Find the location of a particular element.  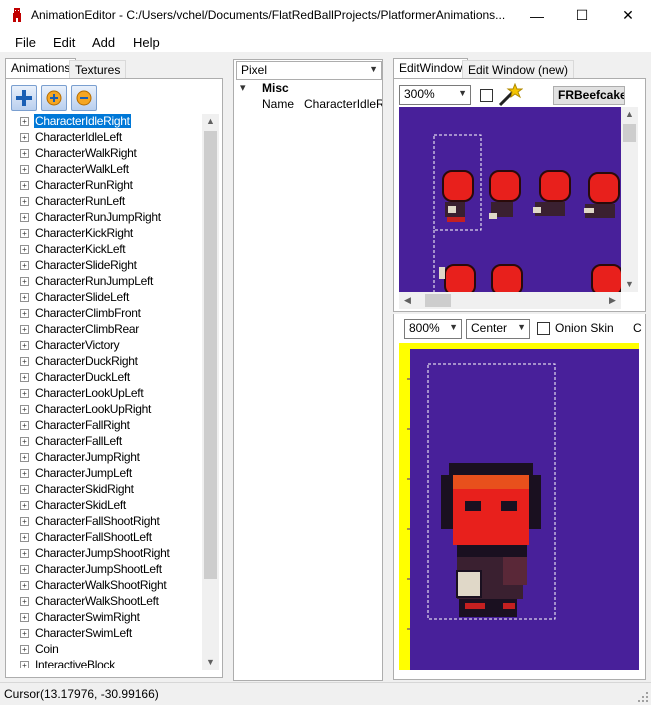

add-frame-button is located at coordinates (54, 98).